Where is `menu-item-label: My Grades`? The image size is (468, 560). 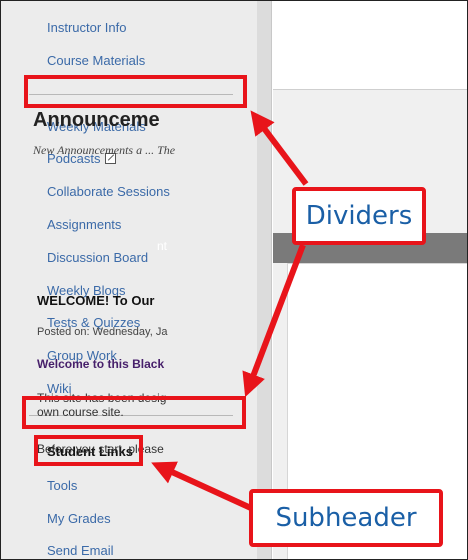 menu-item-label: My Grades is located at coordinates (79, 518).